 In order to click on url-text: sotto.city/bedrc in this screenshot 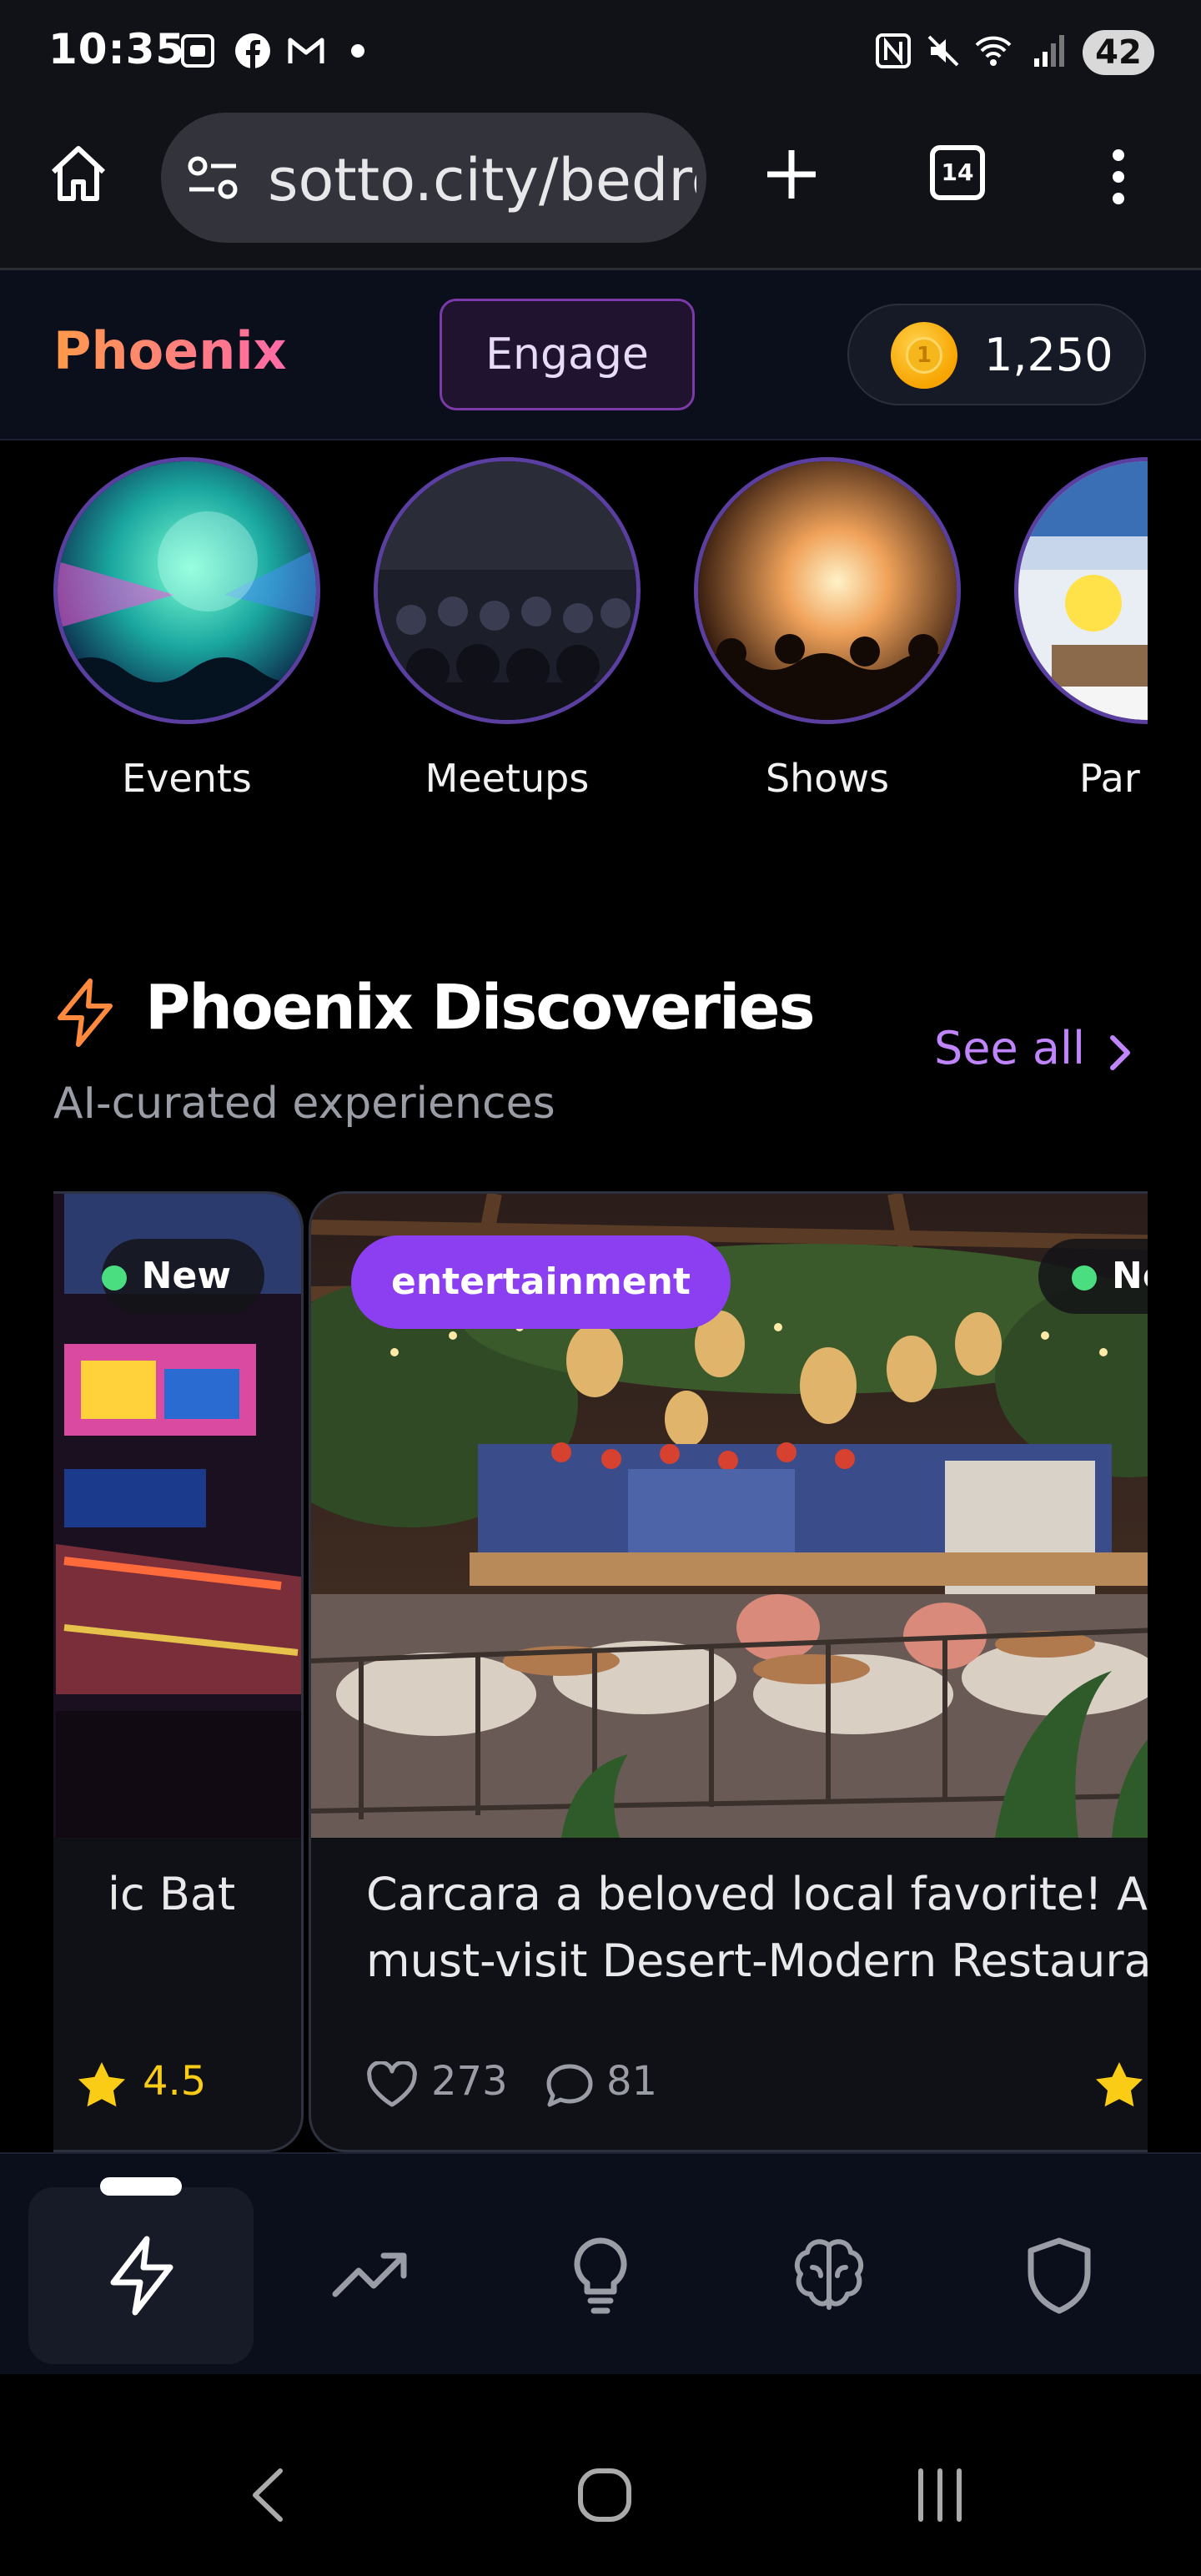, I will do `click(482, 180)`.